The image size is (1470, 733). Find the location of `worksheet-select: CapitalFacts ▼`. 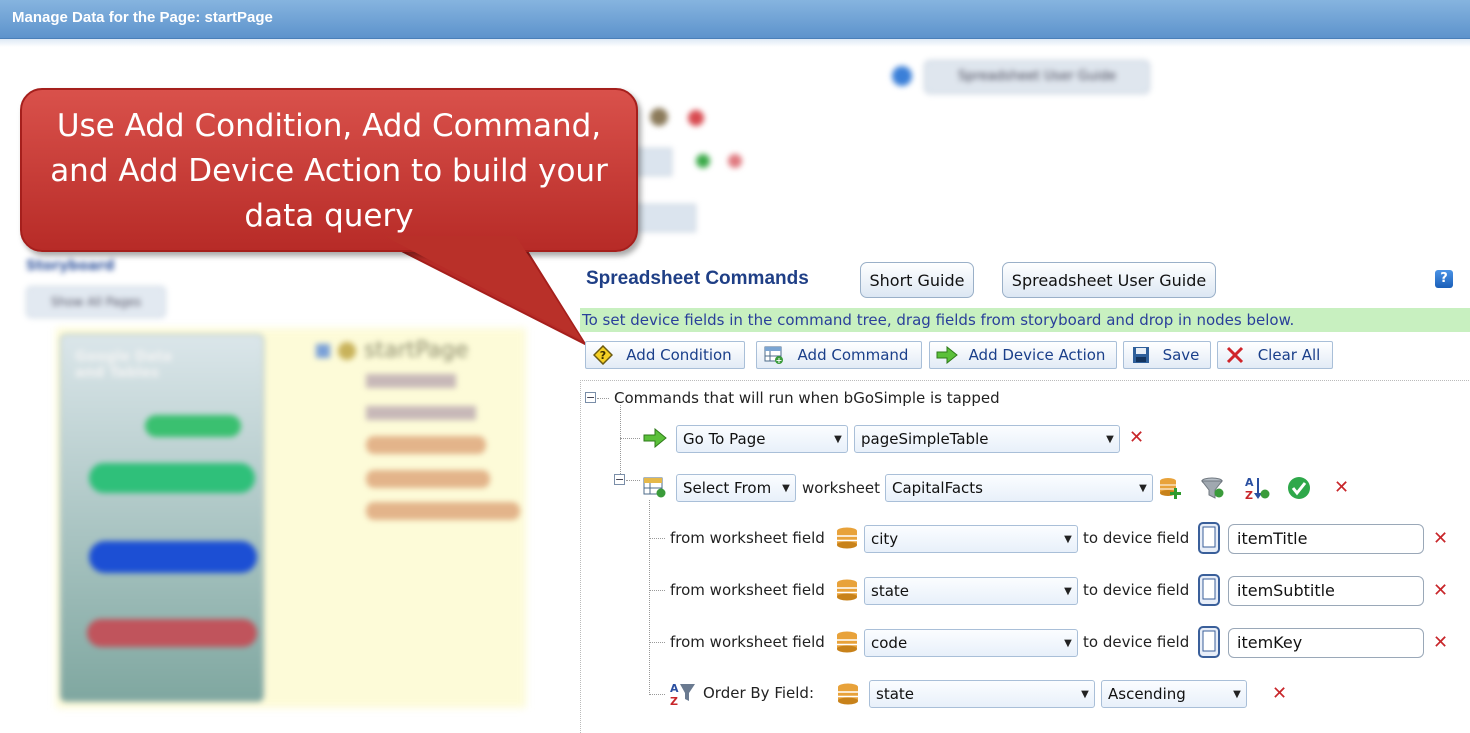

worksheet-select: CapitalFacts ▼ is located at coordinates (1019, 488).